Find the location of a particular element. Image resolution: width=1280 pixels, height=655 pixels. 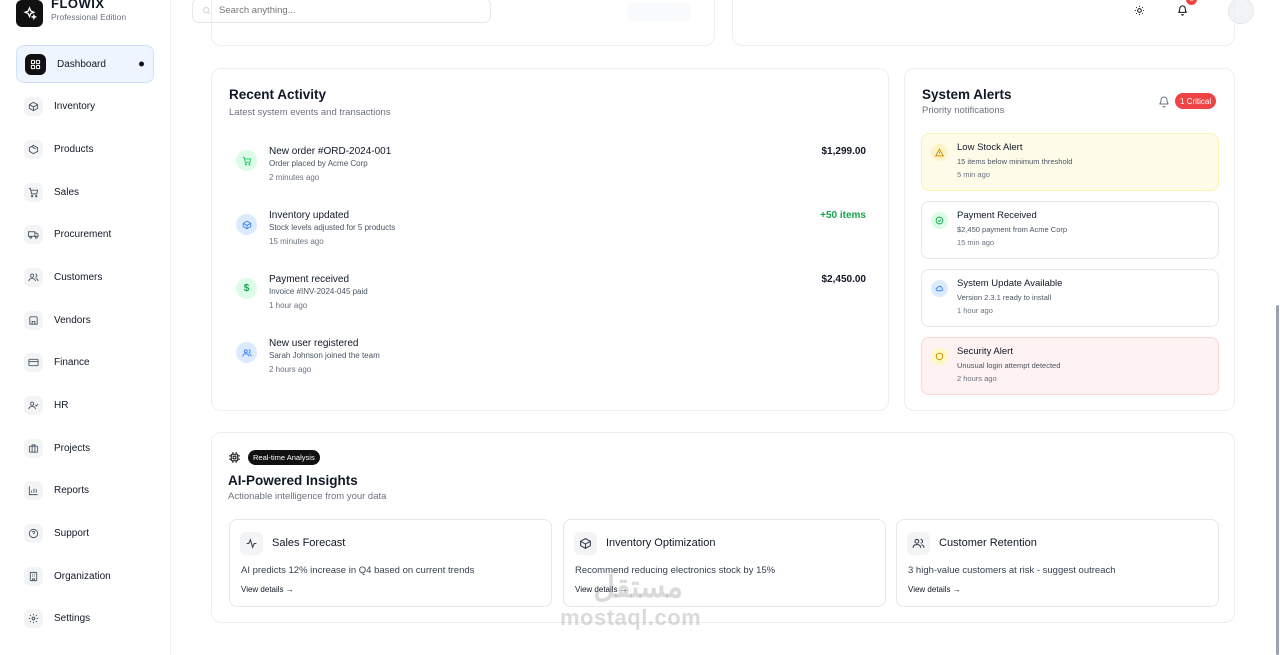

sidebar-item-projects: Projects is located at coordinates (85, 448).